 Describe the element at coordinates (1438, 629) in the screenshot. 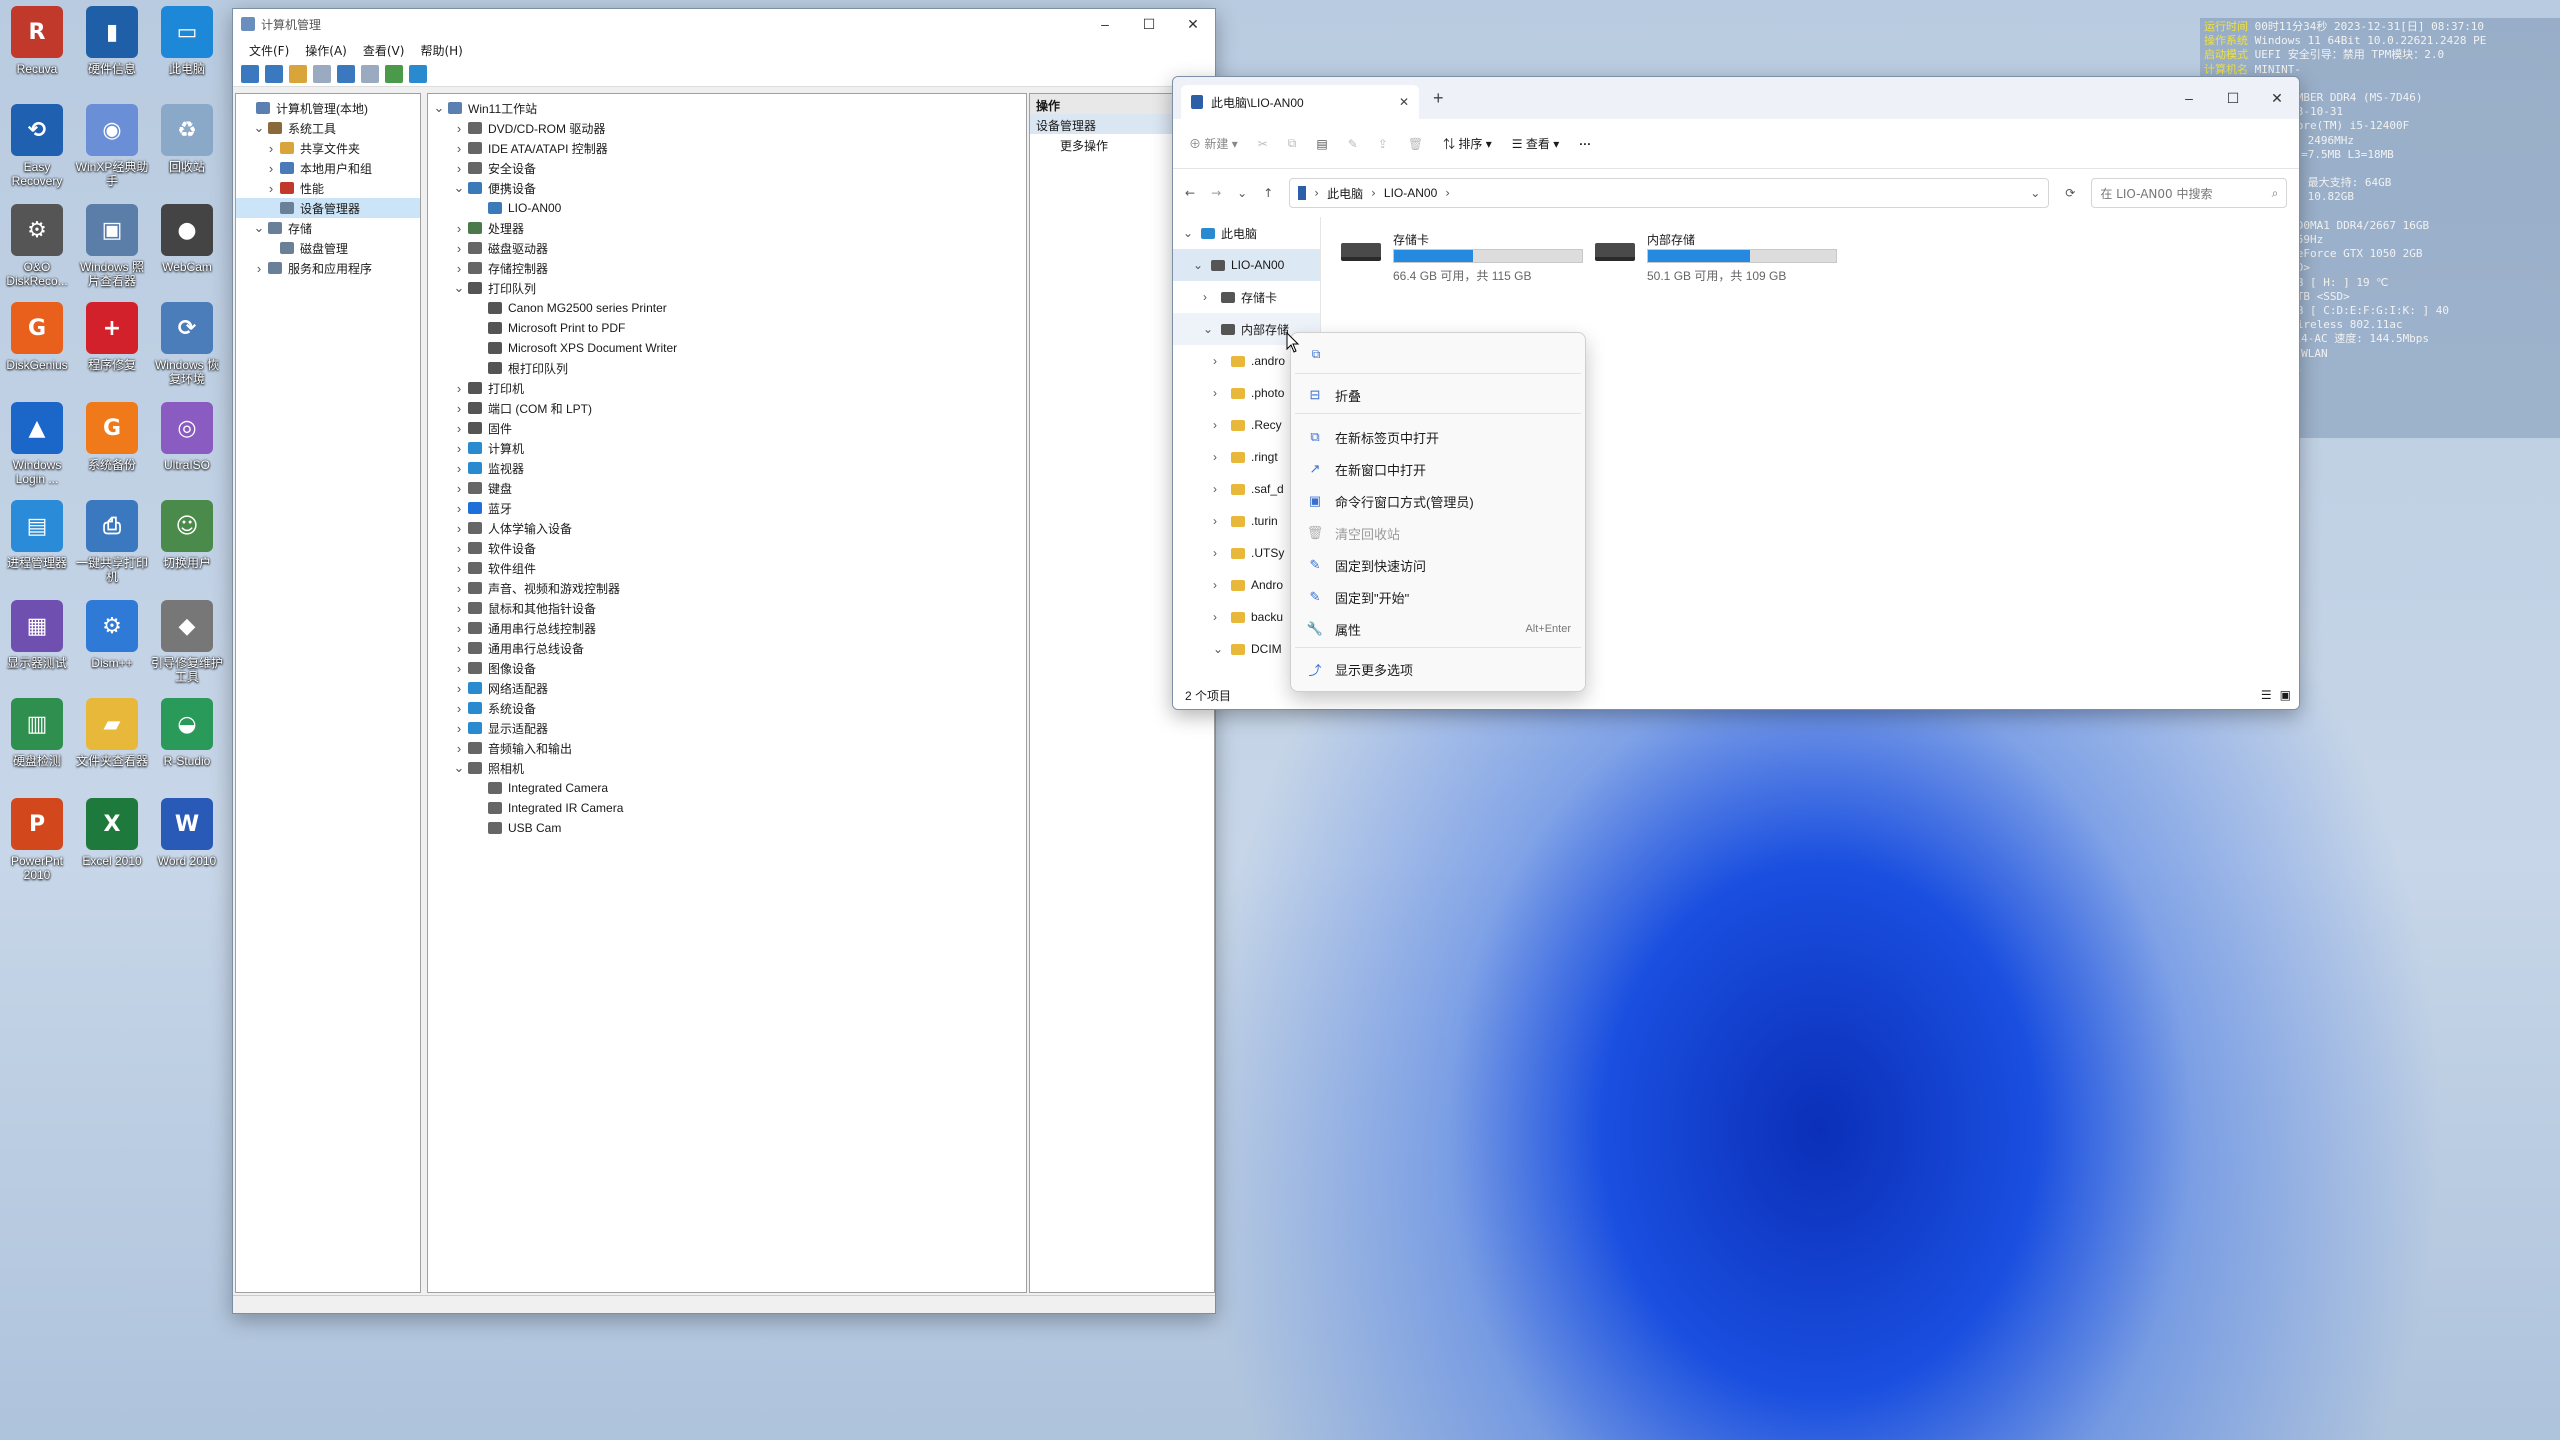

I see `context-menu-item: 🔧 属性 Alt+Enter` at that location.